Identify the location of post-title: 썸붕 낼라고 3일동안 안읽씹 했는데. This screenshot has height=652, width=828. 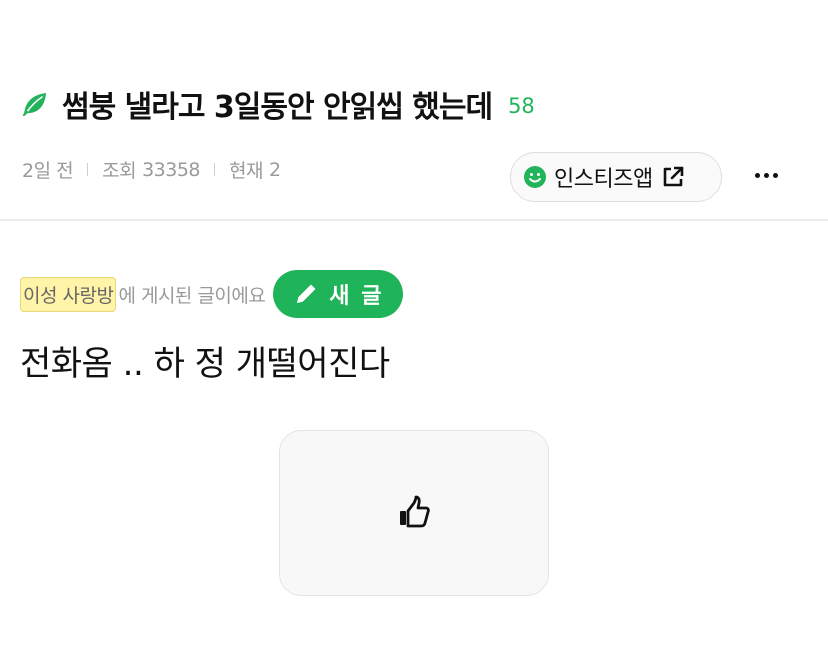
(277, 107).